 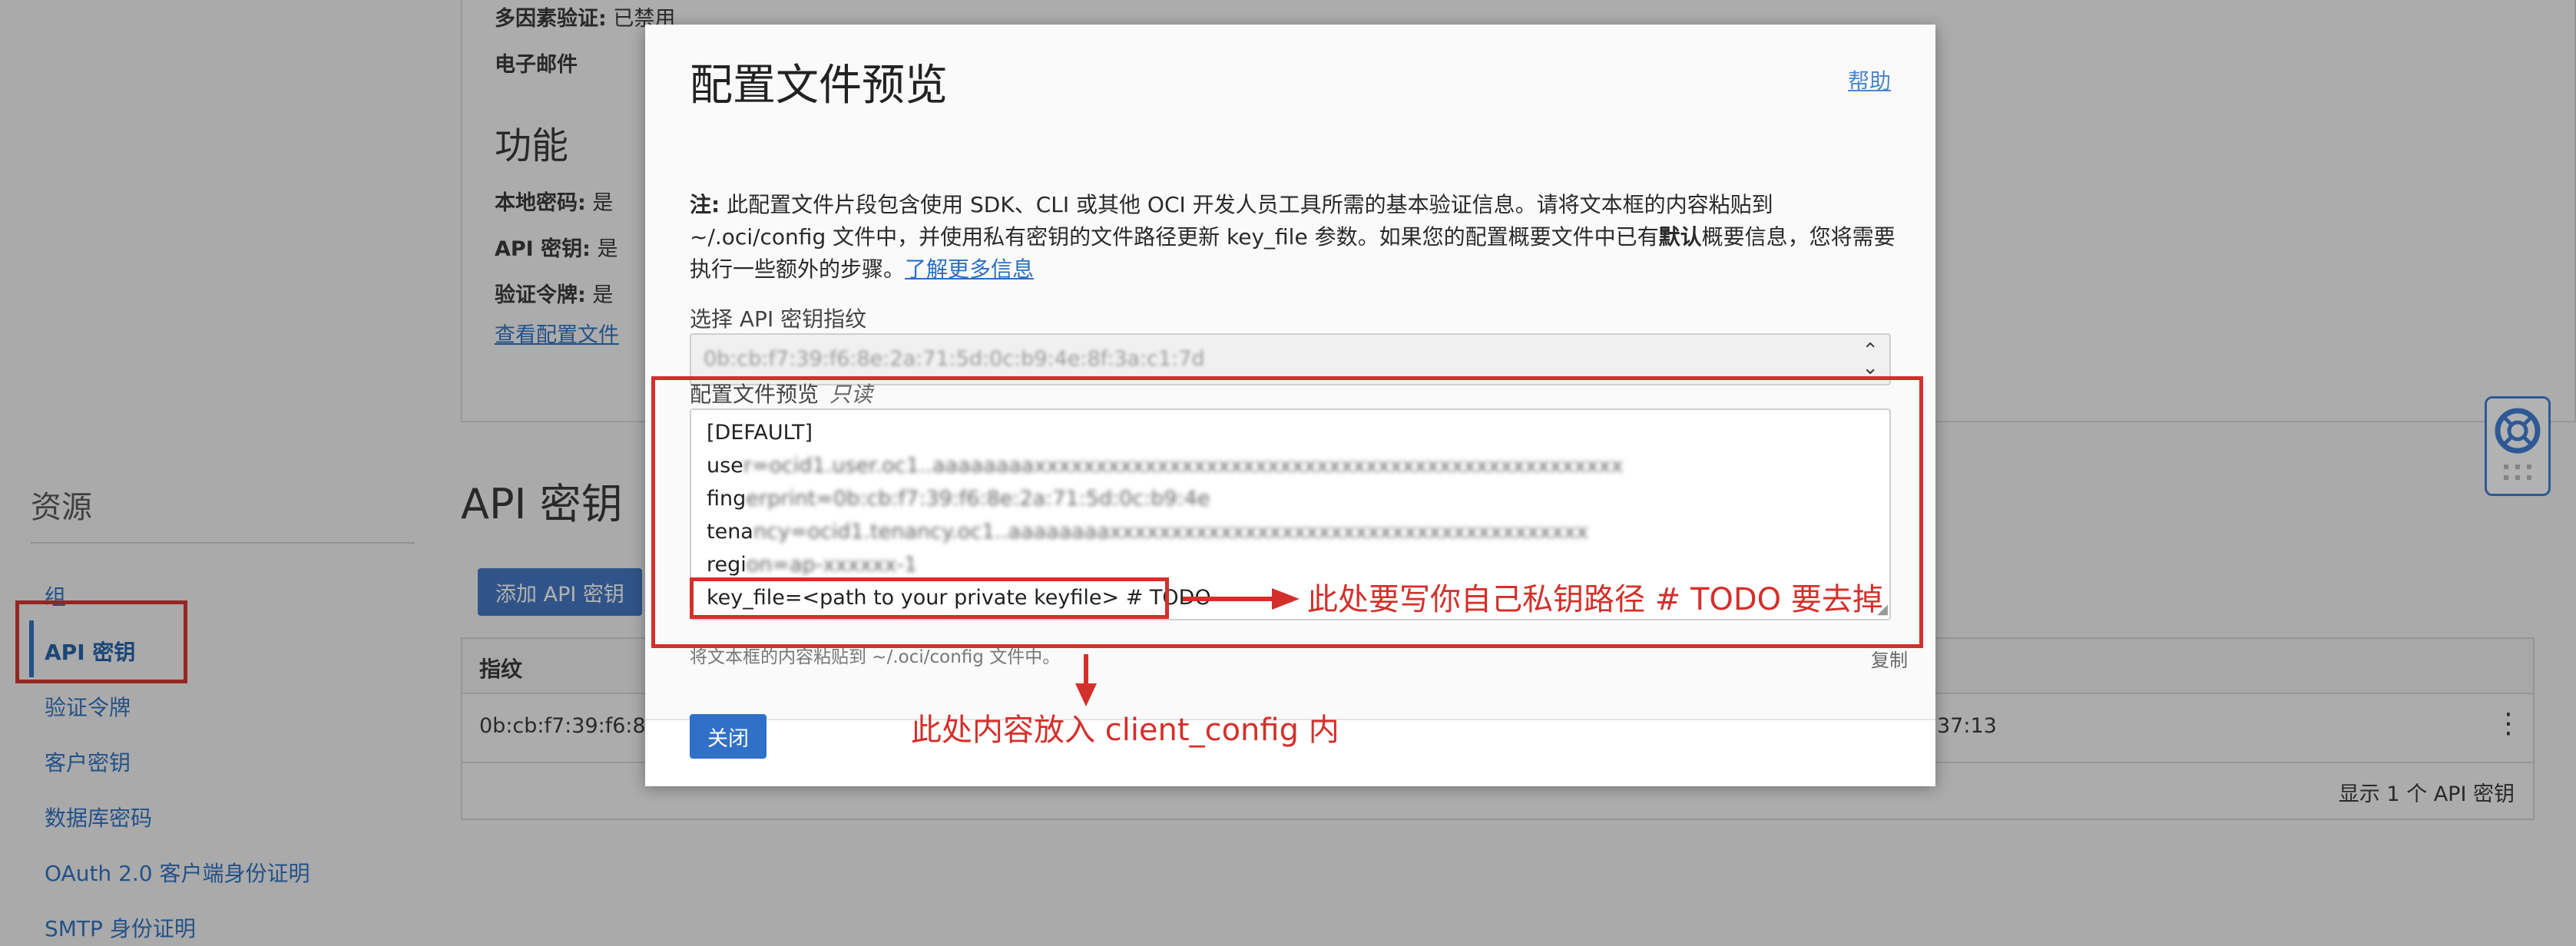 I want to click on close-button: 关闭, so click(x=728, y=737).